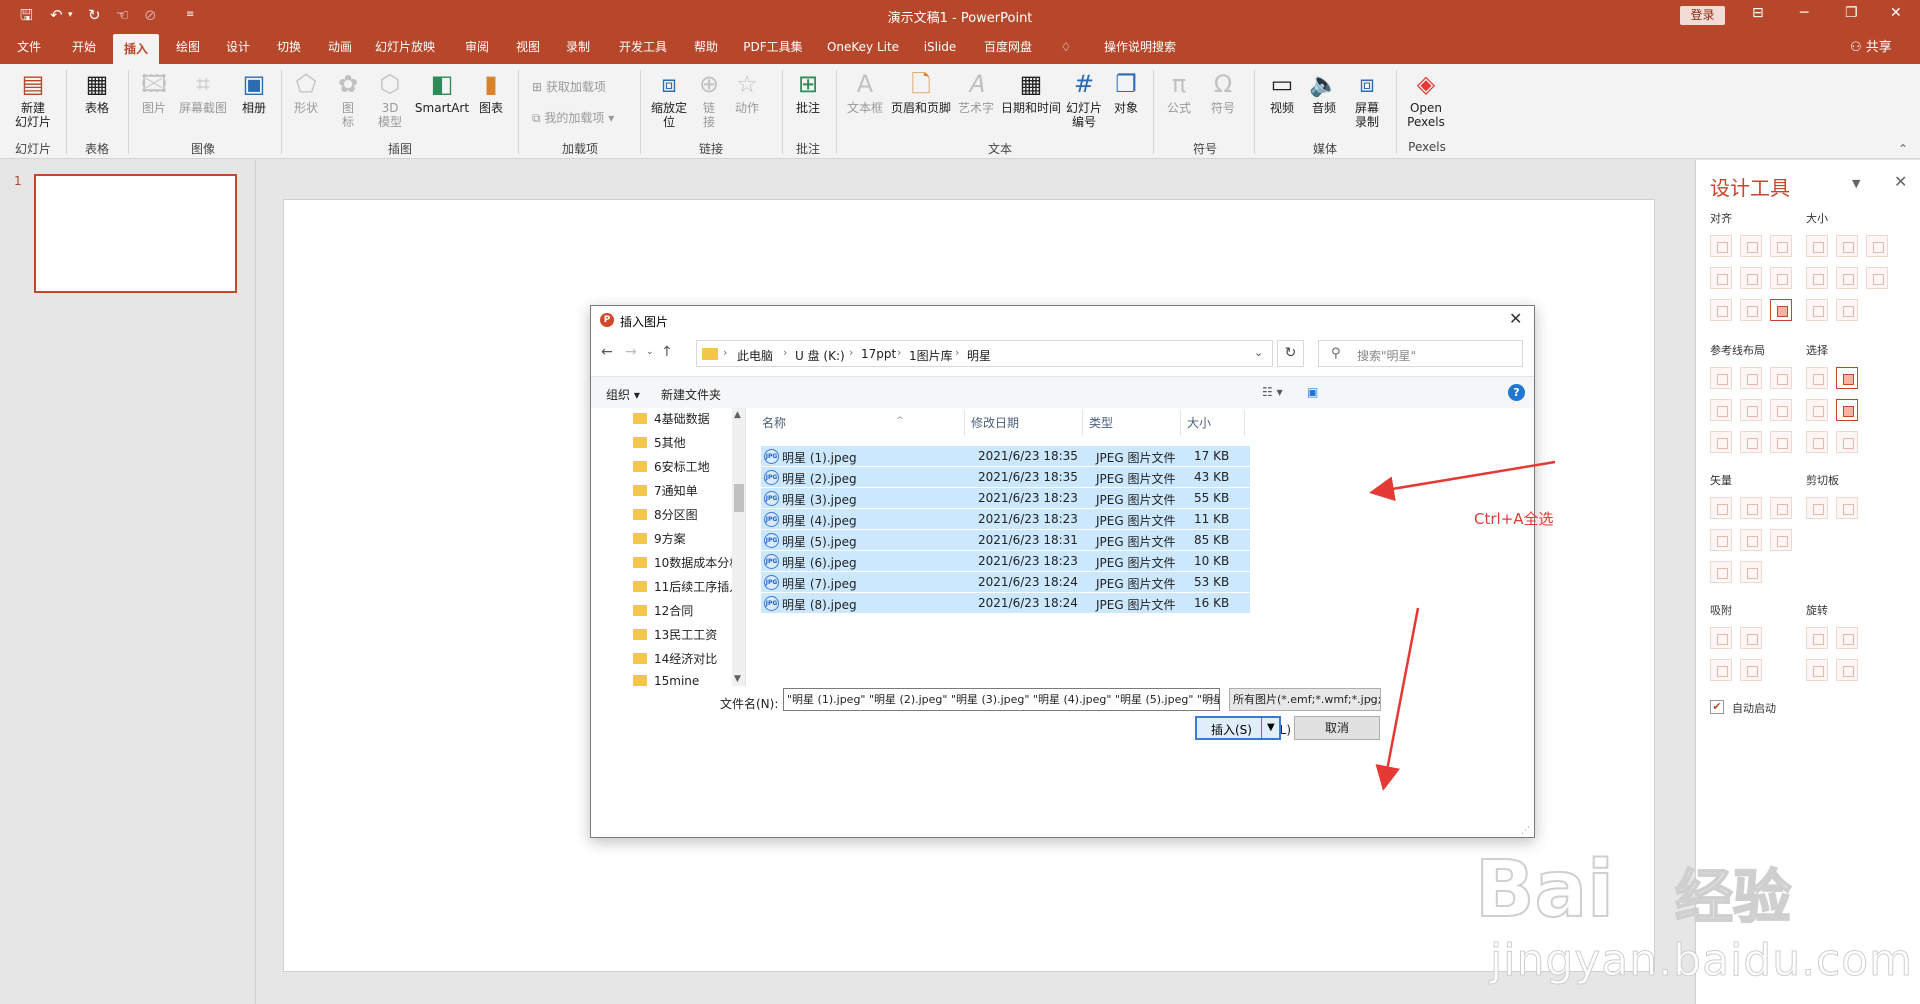 Image resolution: width=1920 pixels, height=1004 pixels. Describe the element at coordinates (477, 47) in the screenshot. I see `tab-review: 审阅` at that location.